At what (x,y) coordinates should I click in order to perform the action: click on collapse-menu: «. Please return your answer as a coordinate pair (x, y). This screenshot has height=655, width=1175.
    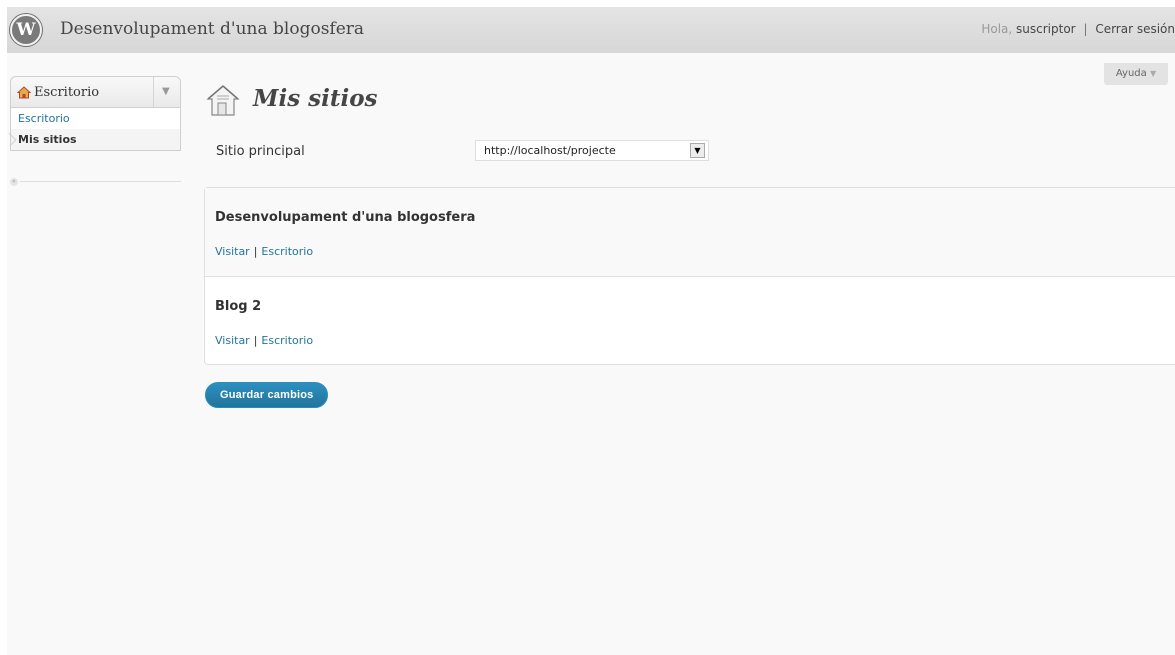
    Looking at the image, I should click on (95, 182).